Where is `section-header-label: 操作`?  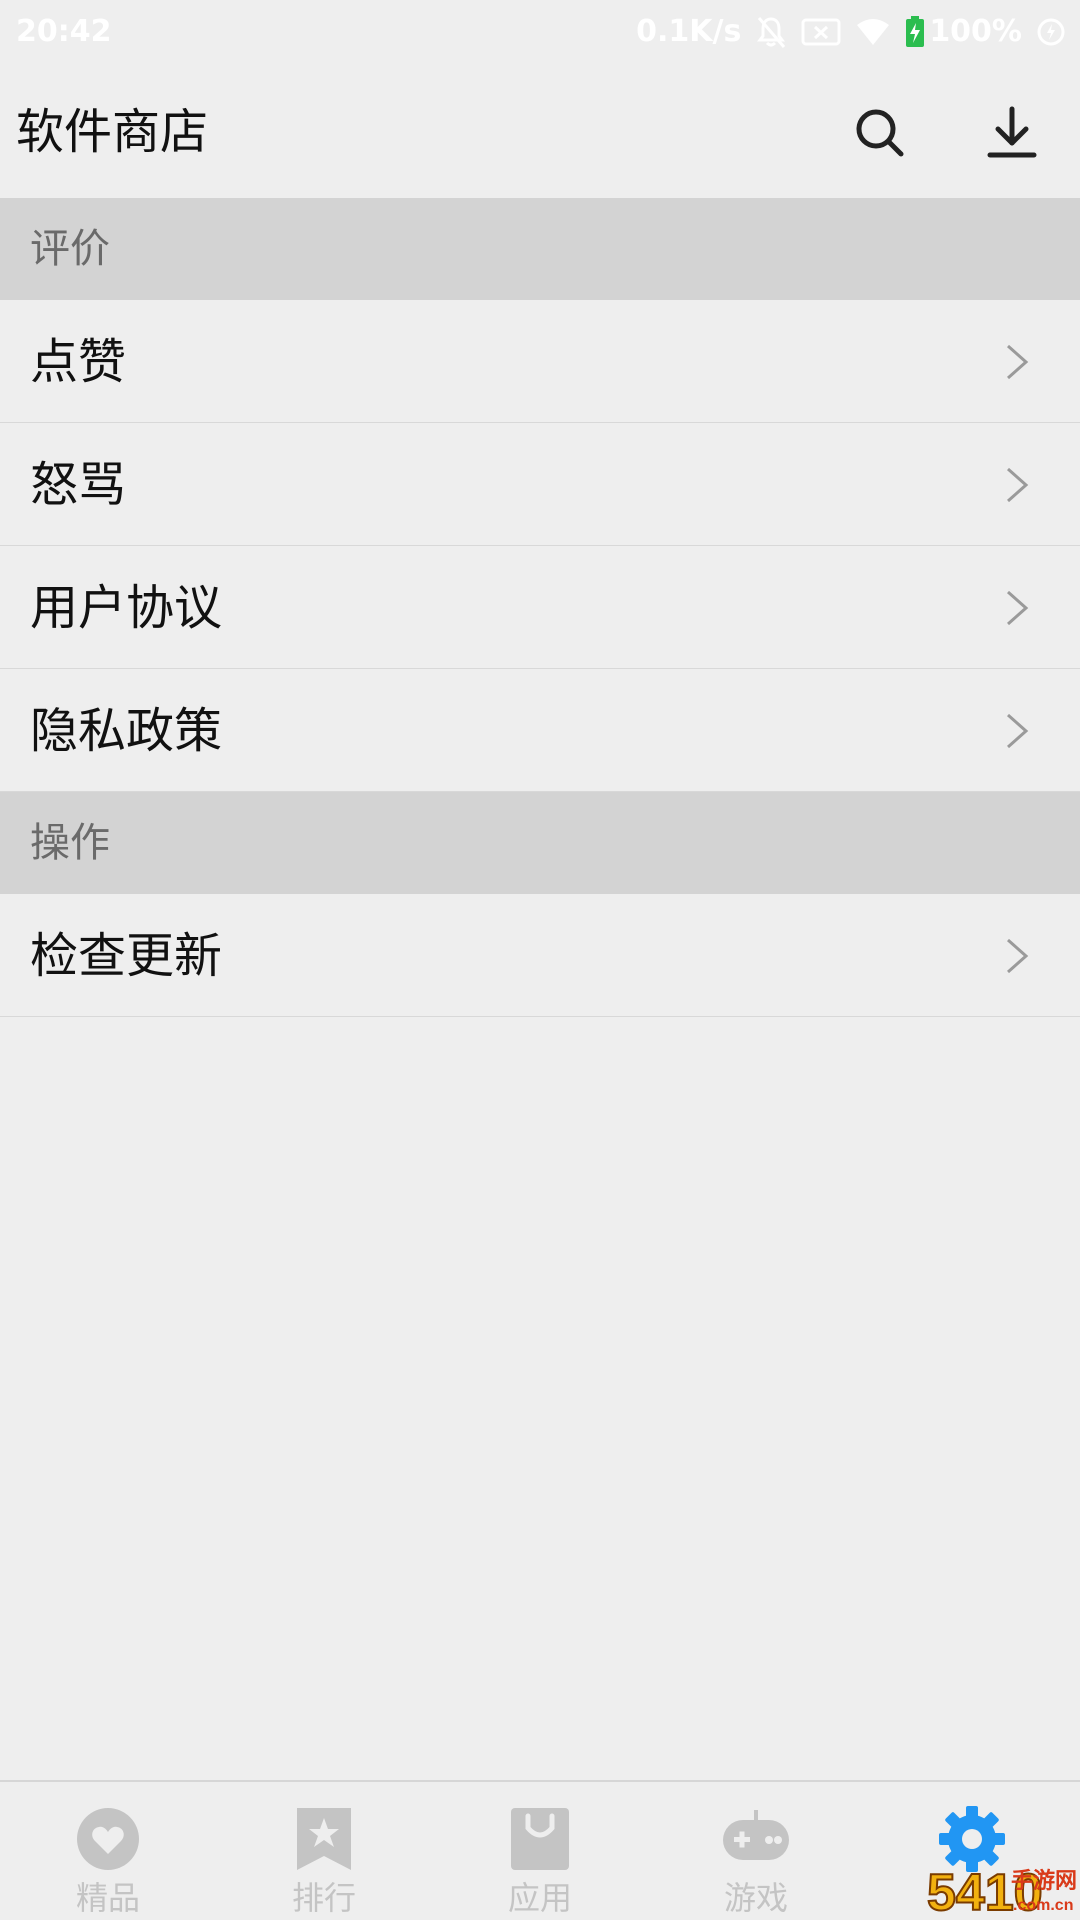
section-header-label: 操作 is located at coordinates (70, 843).